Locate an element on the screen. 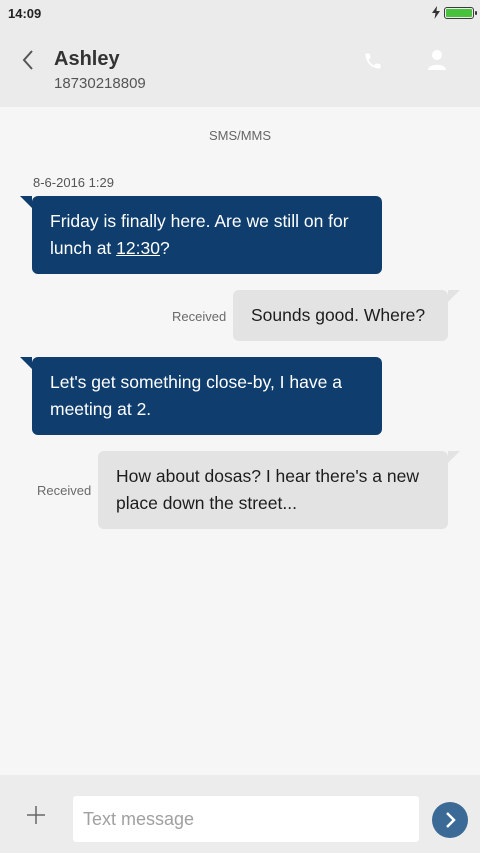  channel-label: SMS/MMS is located at coordinates (240, 135).